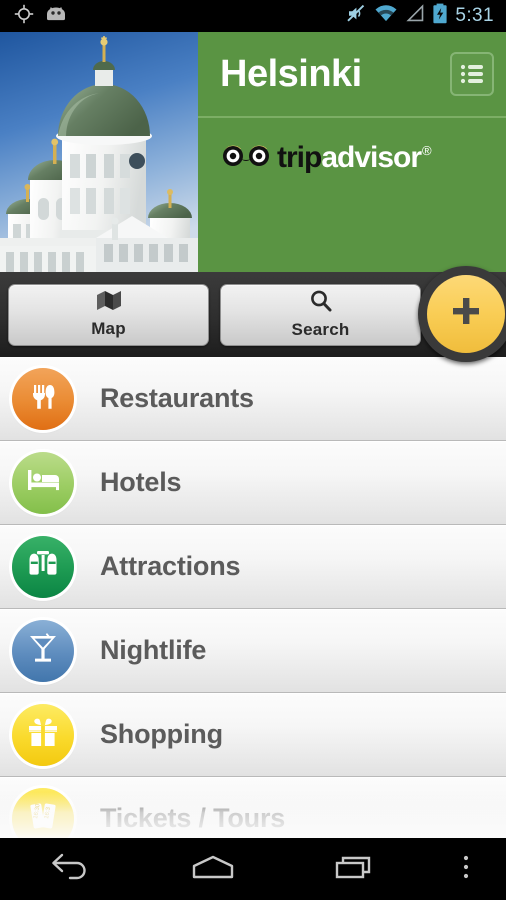  I want to click on list-item-shopping: Shopping, so click(253, 735).